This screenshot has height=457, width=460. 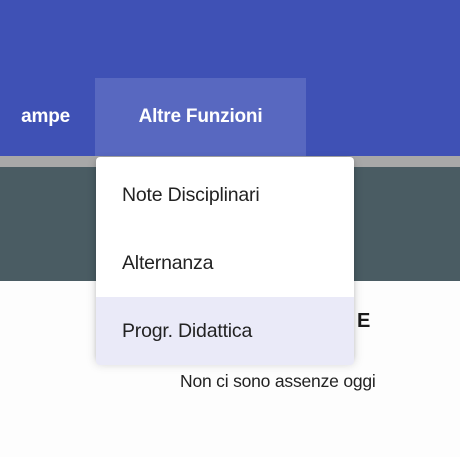 I want to click on nav-item-altre-funzioni: Altre Funzioni, so click(x=200, y=117).